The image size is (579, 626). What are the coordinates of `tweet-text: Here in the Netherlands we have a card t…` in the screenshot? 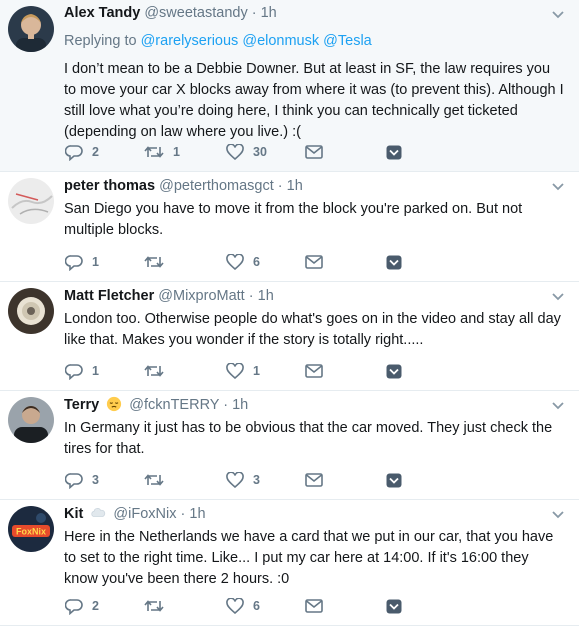 It's located at (309, 558).